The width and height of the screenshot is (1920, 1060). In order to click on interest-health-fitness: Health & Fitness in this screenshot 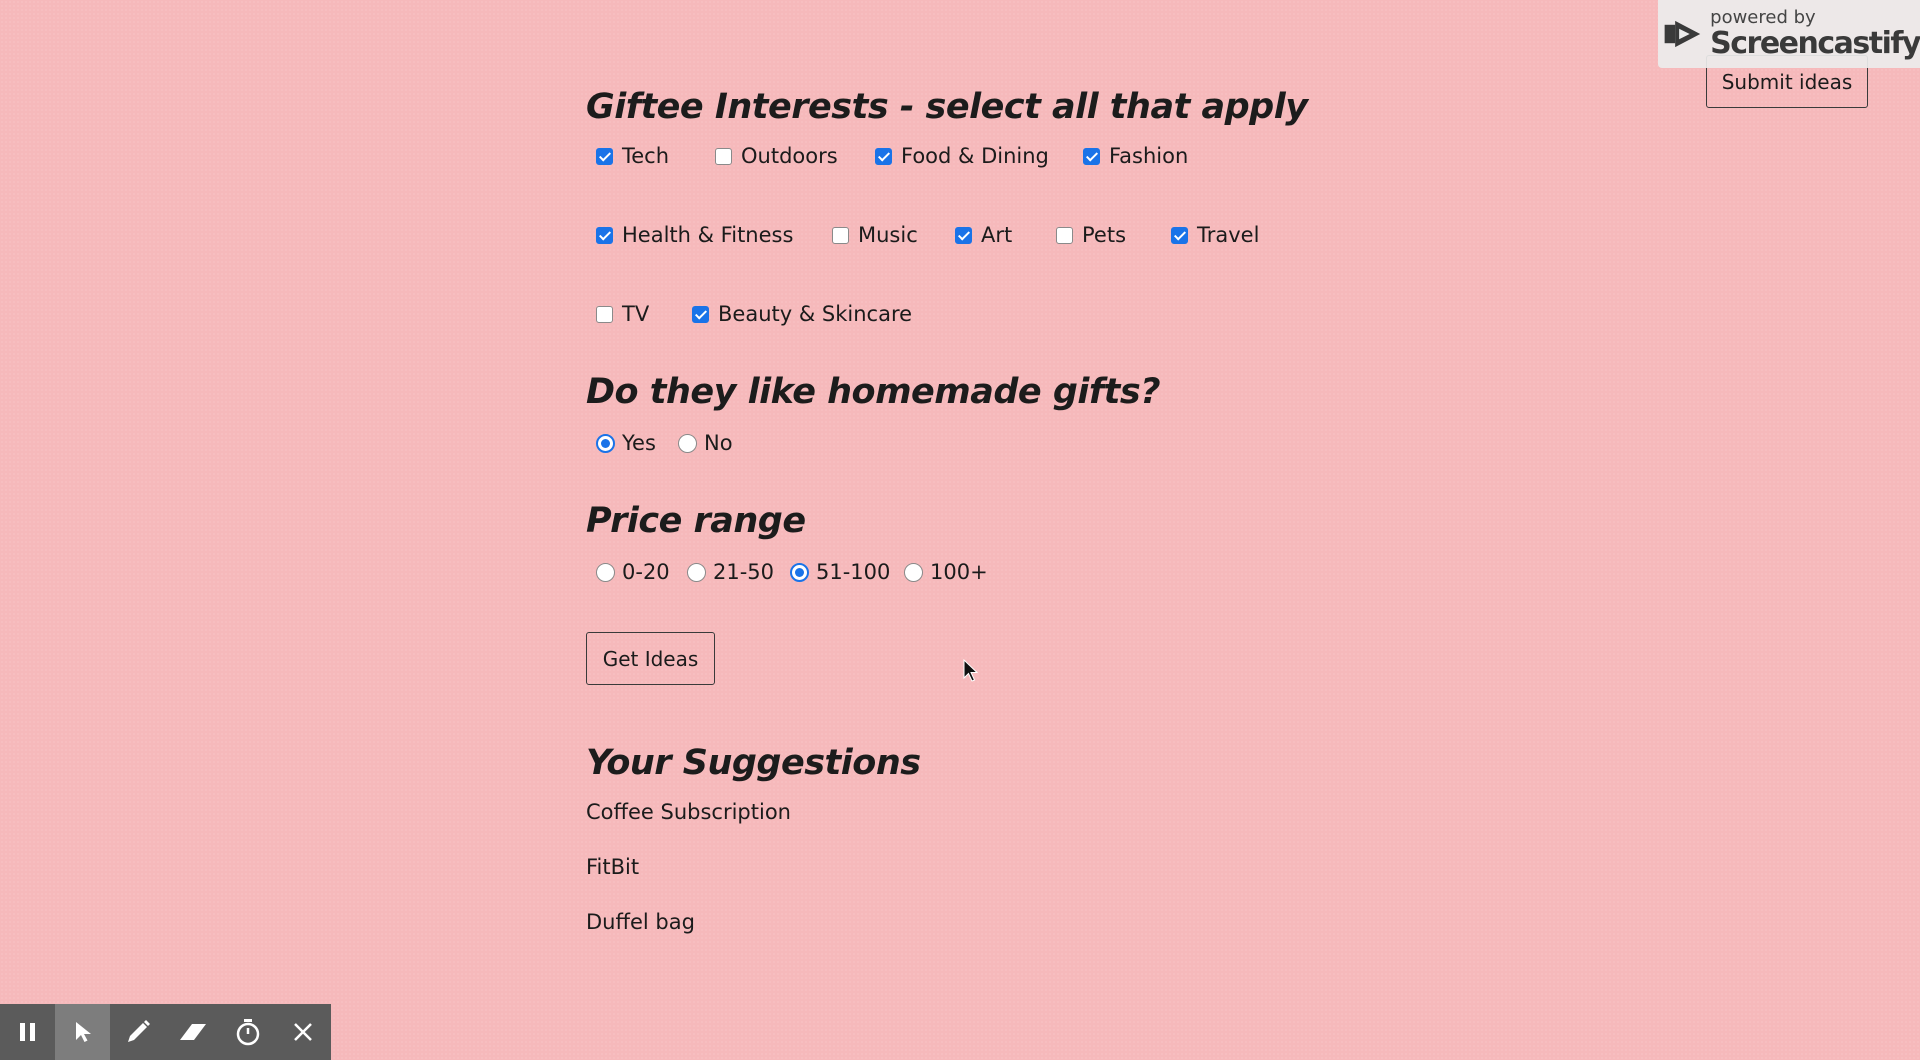, I will do `click(694, 235)`.